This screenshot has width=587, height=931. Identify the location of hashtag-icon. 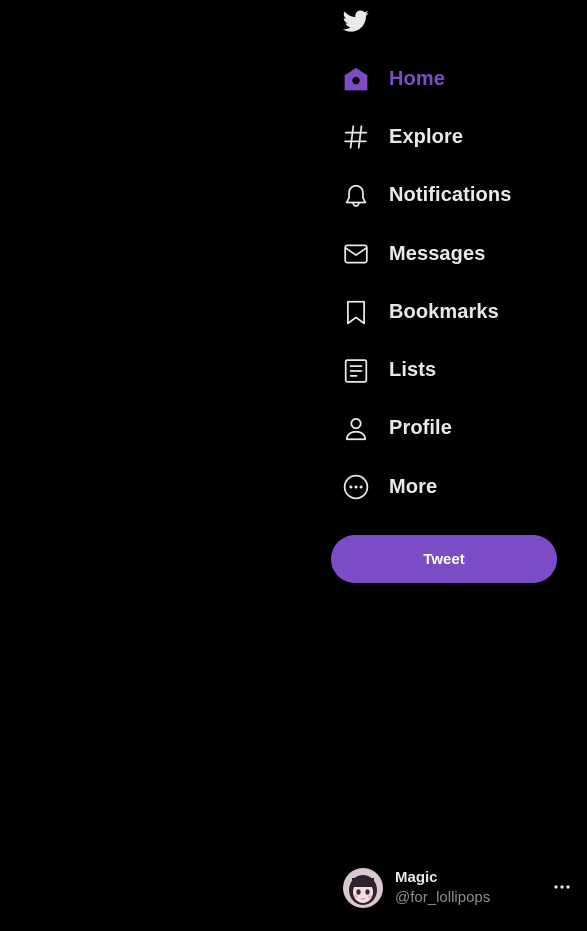
(356, 137).